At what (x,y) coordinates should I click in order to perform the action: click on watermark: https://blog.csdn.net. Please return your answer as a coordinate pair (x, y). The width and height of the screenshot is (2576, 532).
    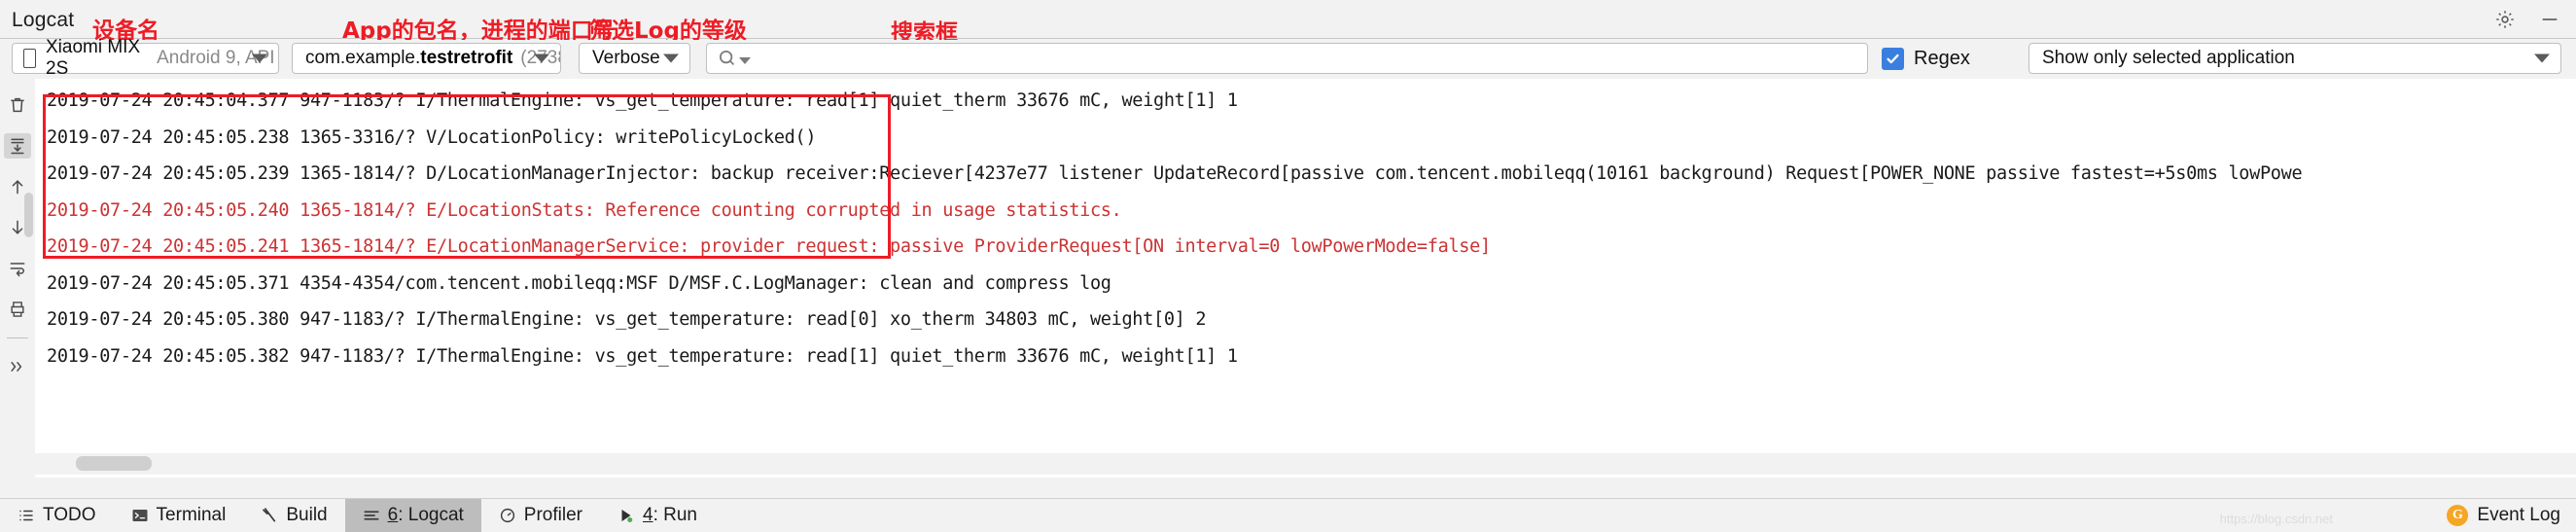
    Looking at the image, I should click on (2276, 519).